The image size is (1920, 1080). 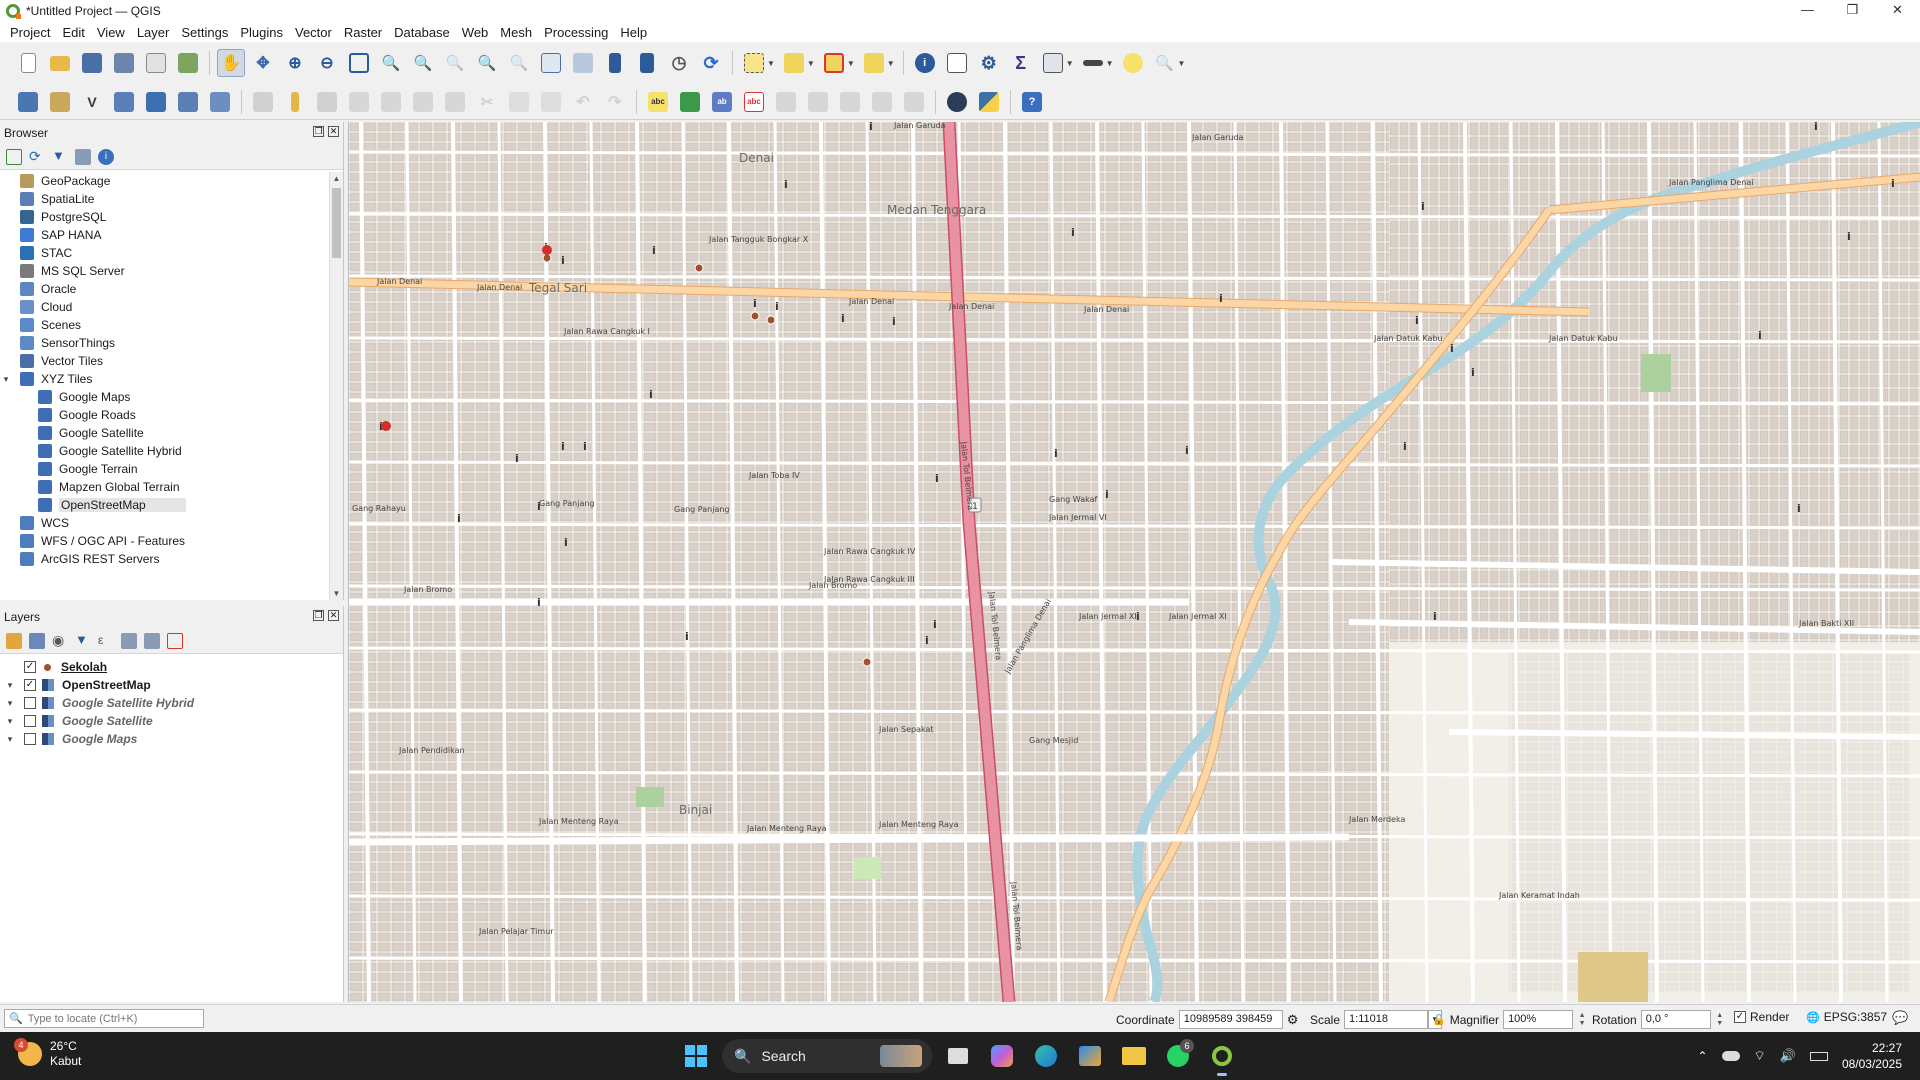 I want to click on select-features-button, so click(x=754, y=63).